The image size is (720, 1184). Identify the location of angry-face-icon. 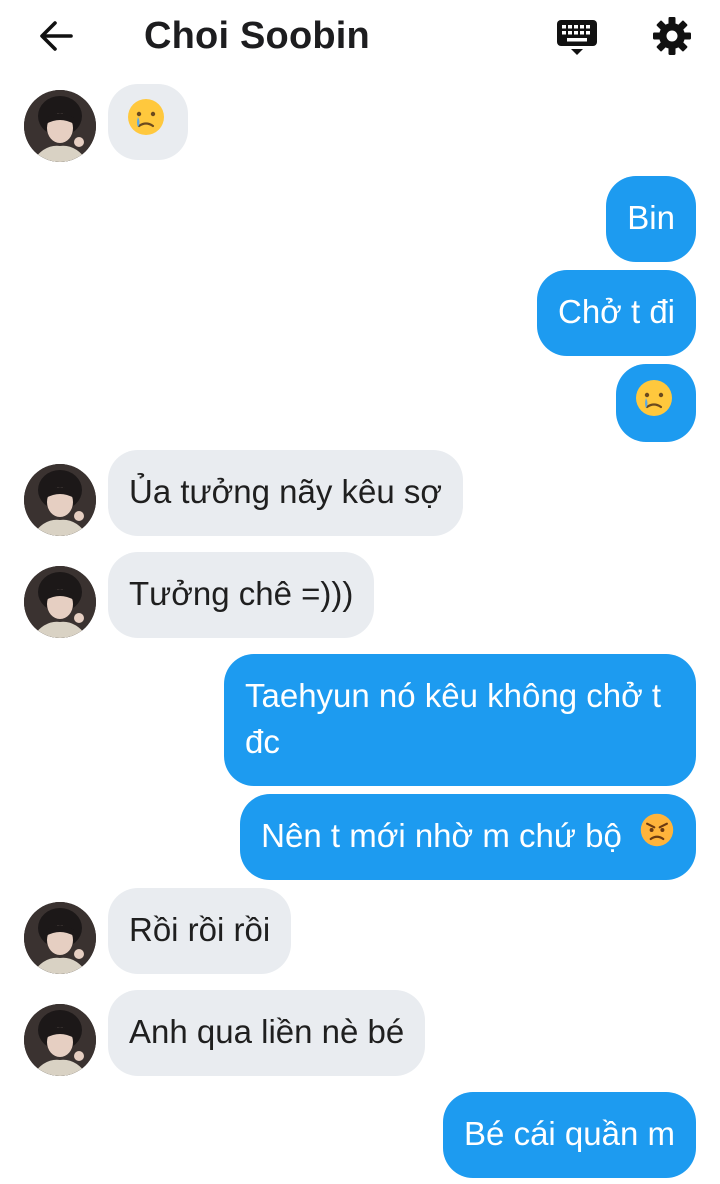
(657, 836).